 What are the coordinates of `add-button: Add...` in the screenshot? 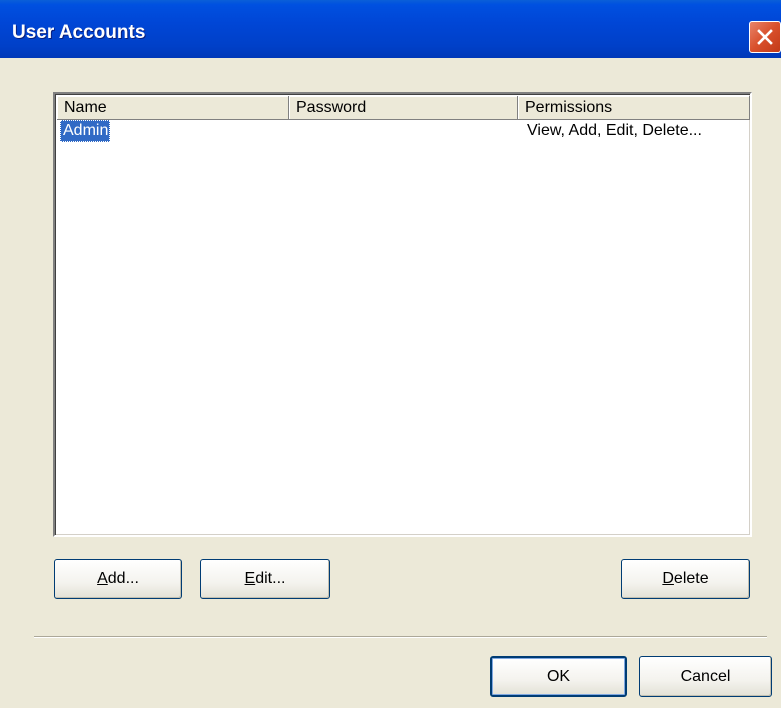 It's located at (118, 579).